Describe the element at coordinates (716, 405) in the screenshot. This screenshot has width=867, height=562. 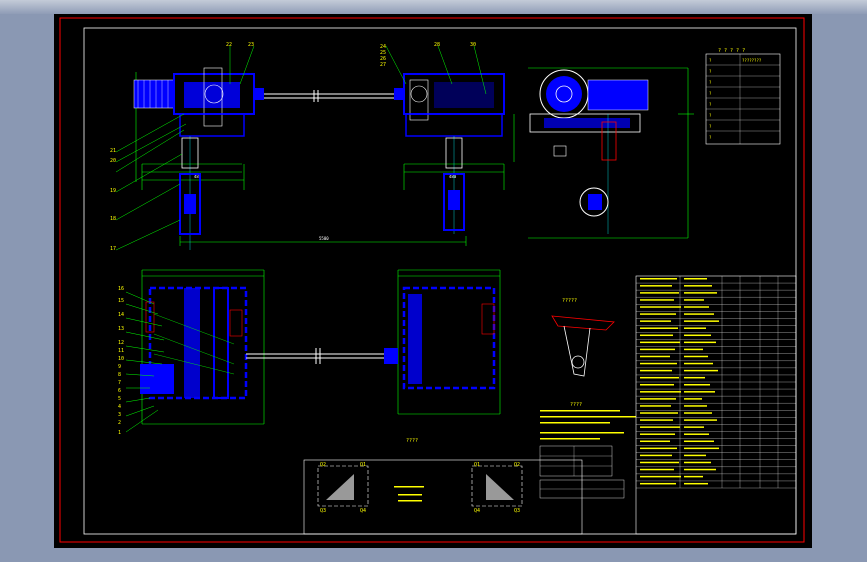
I see `parts-list-table` at that location.